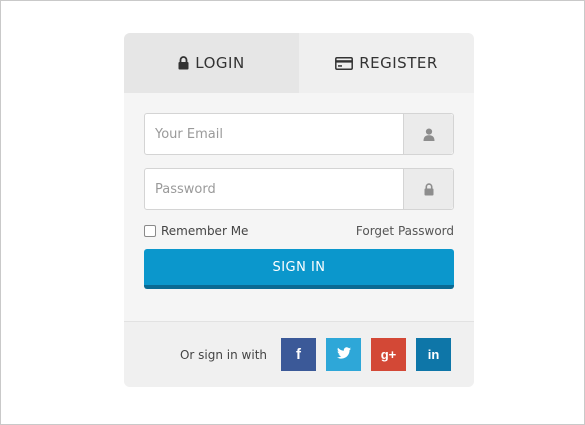 The image size is (585, 425). I want to click on facebook-icon: f, so click(298, 354).